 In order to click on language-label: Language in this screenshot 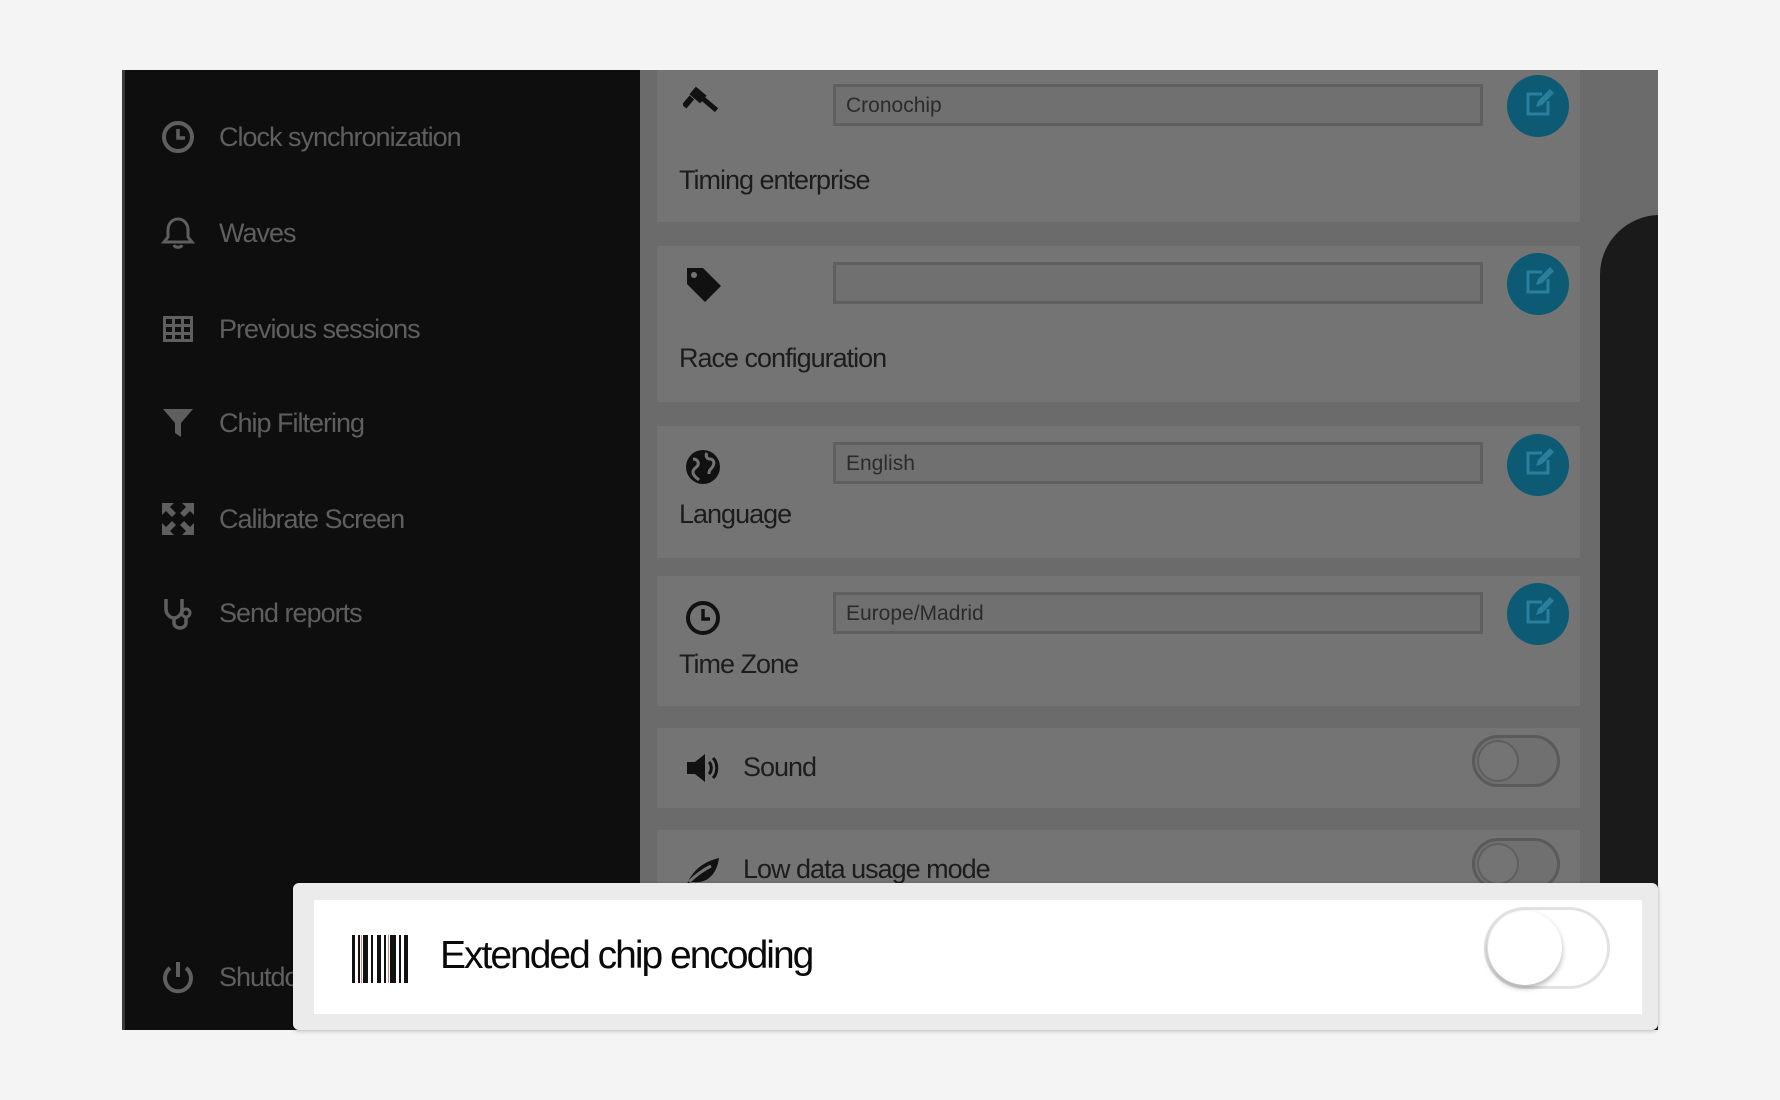, I will do `click(735, 514)`.